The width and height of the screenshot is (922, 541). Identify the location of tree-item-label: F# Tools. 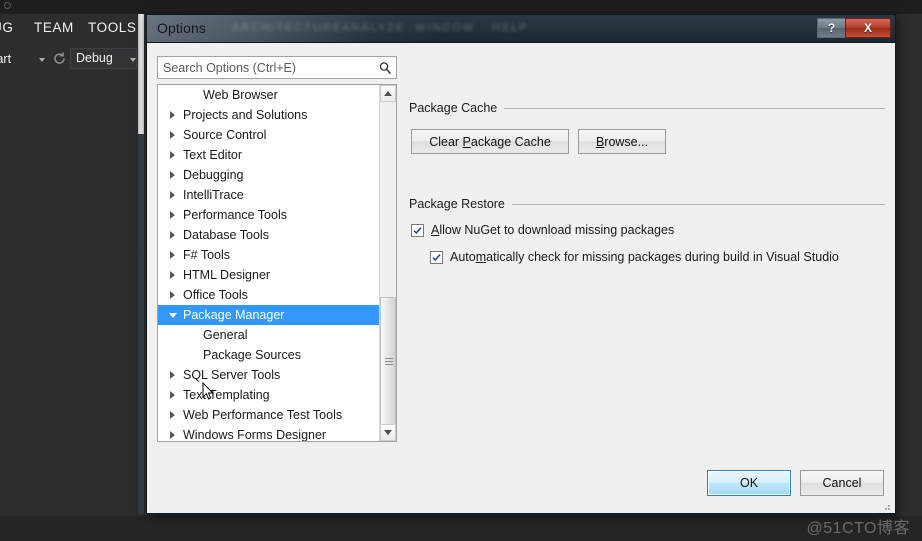
(207, 255).